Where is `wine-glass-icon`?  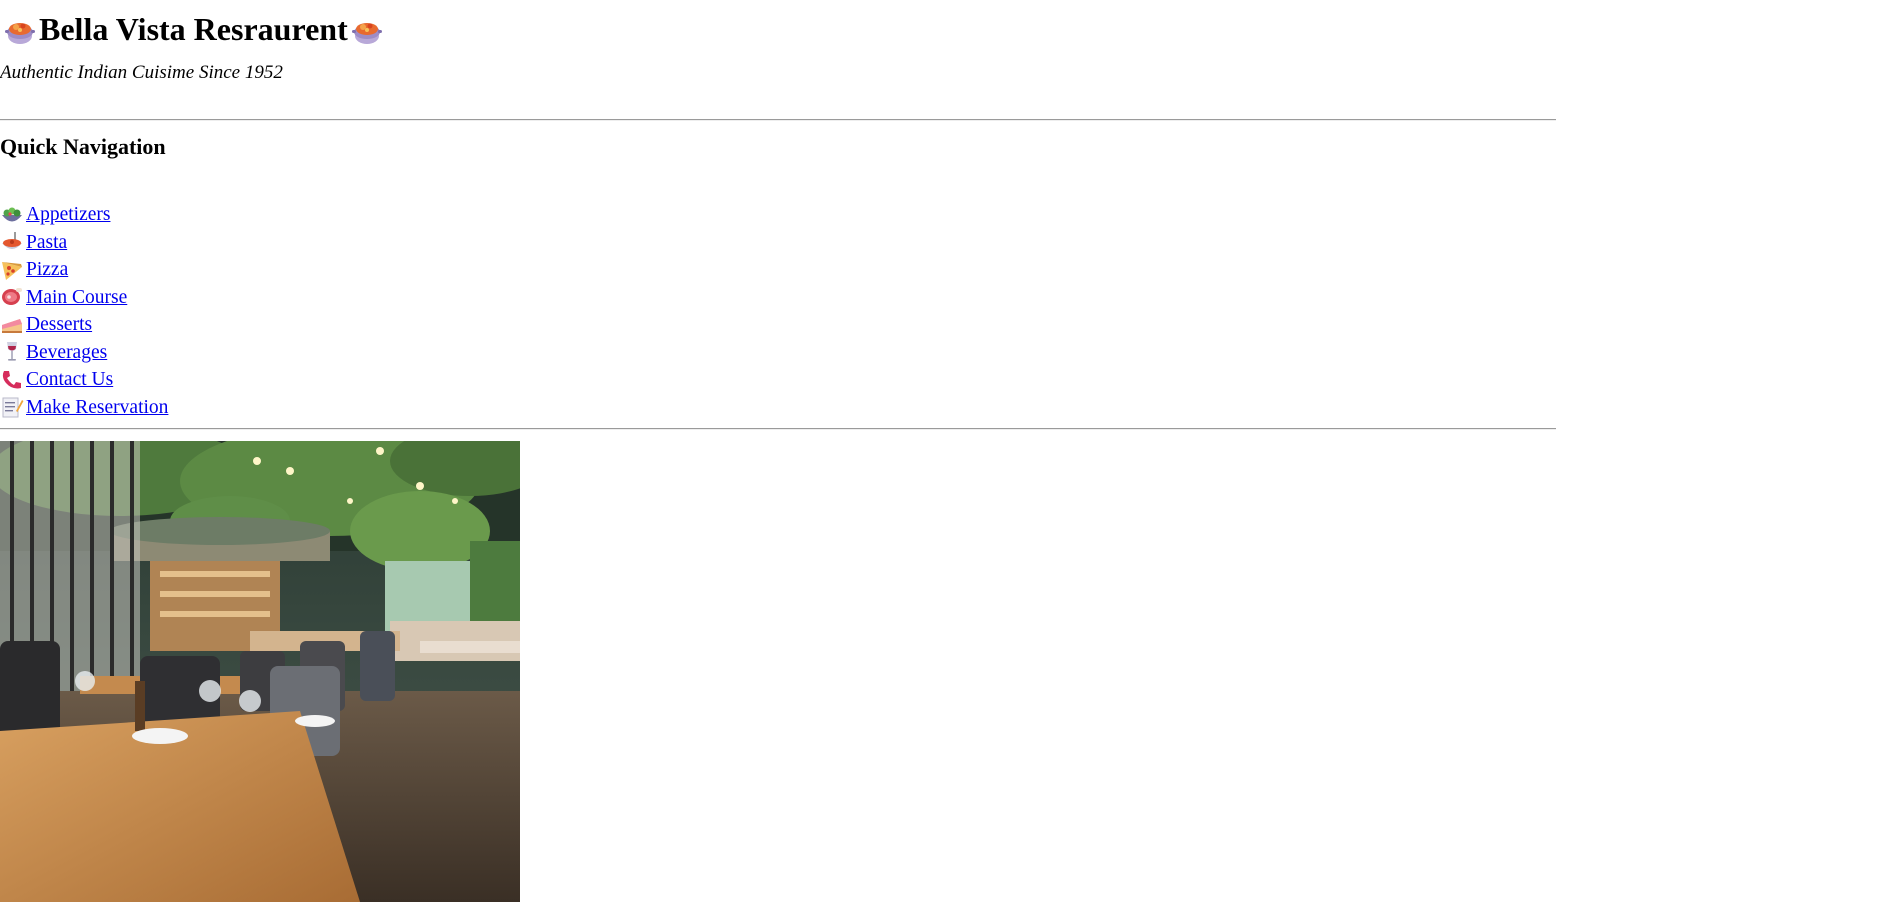 wine-glass-icon is located at coordinates (12, 352).